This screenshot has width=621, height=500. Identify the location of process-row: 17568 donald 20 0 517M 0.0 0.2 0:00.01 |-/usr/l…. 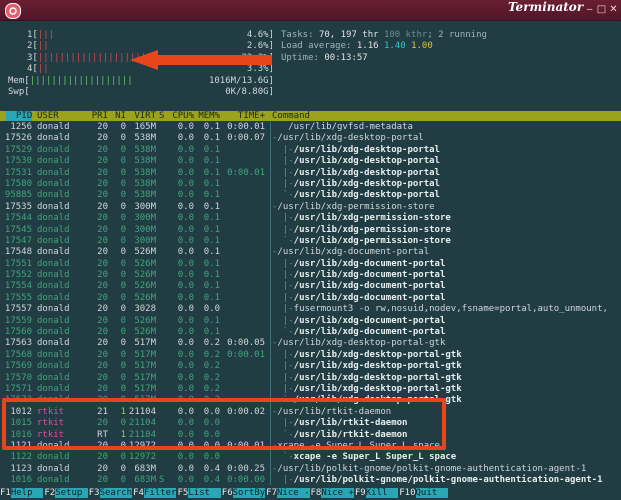
(310, 355).